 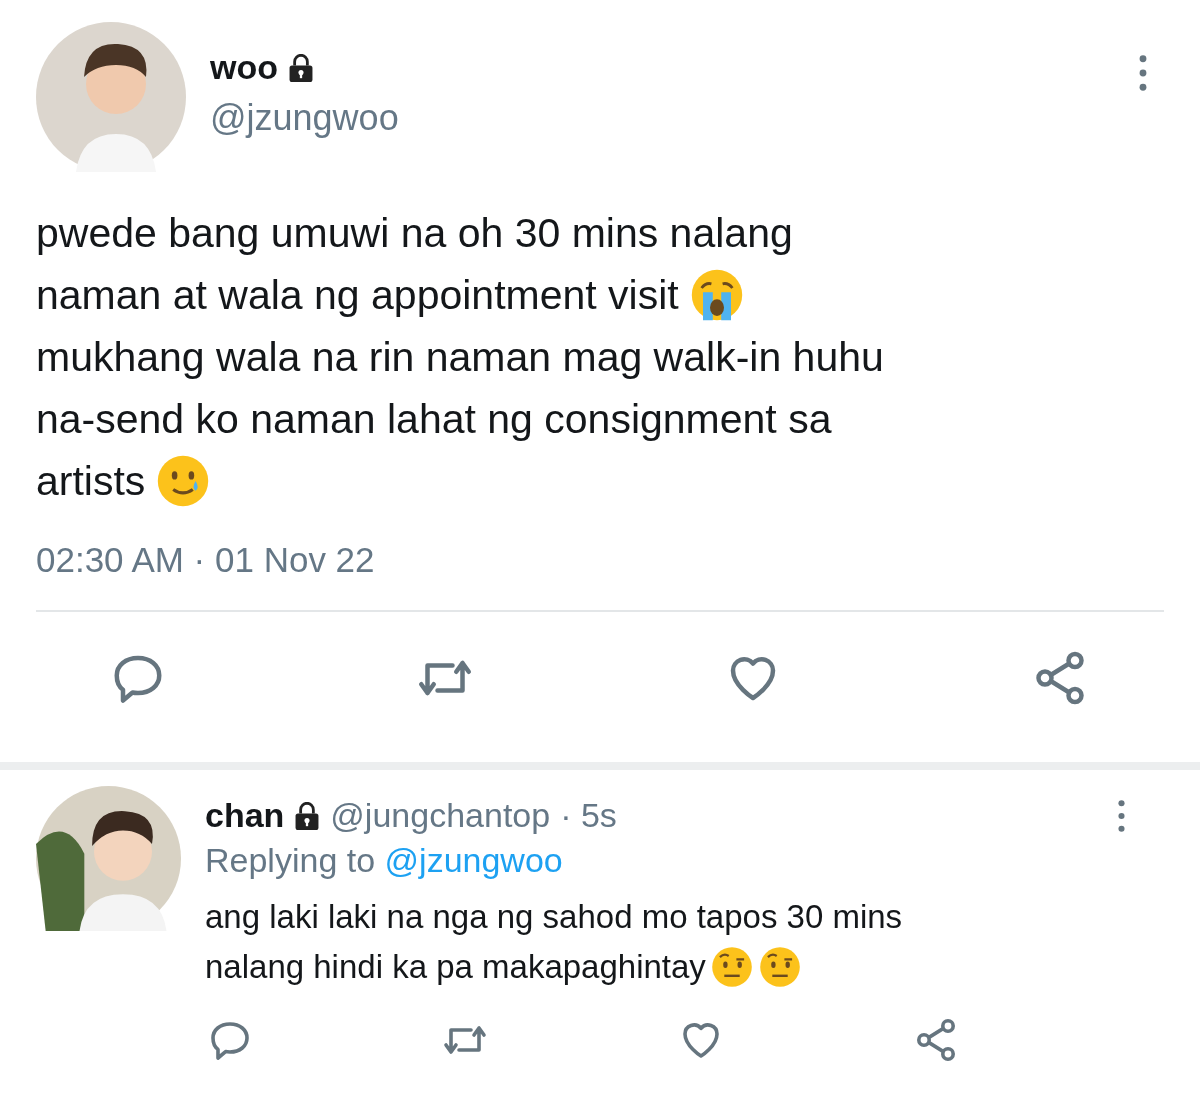 What do you see at coordinates (473, 860) in the screenshot?
I see `mention-link: @jzungwoo` at bounding box center [473, 860].